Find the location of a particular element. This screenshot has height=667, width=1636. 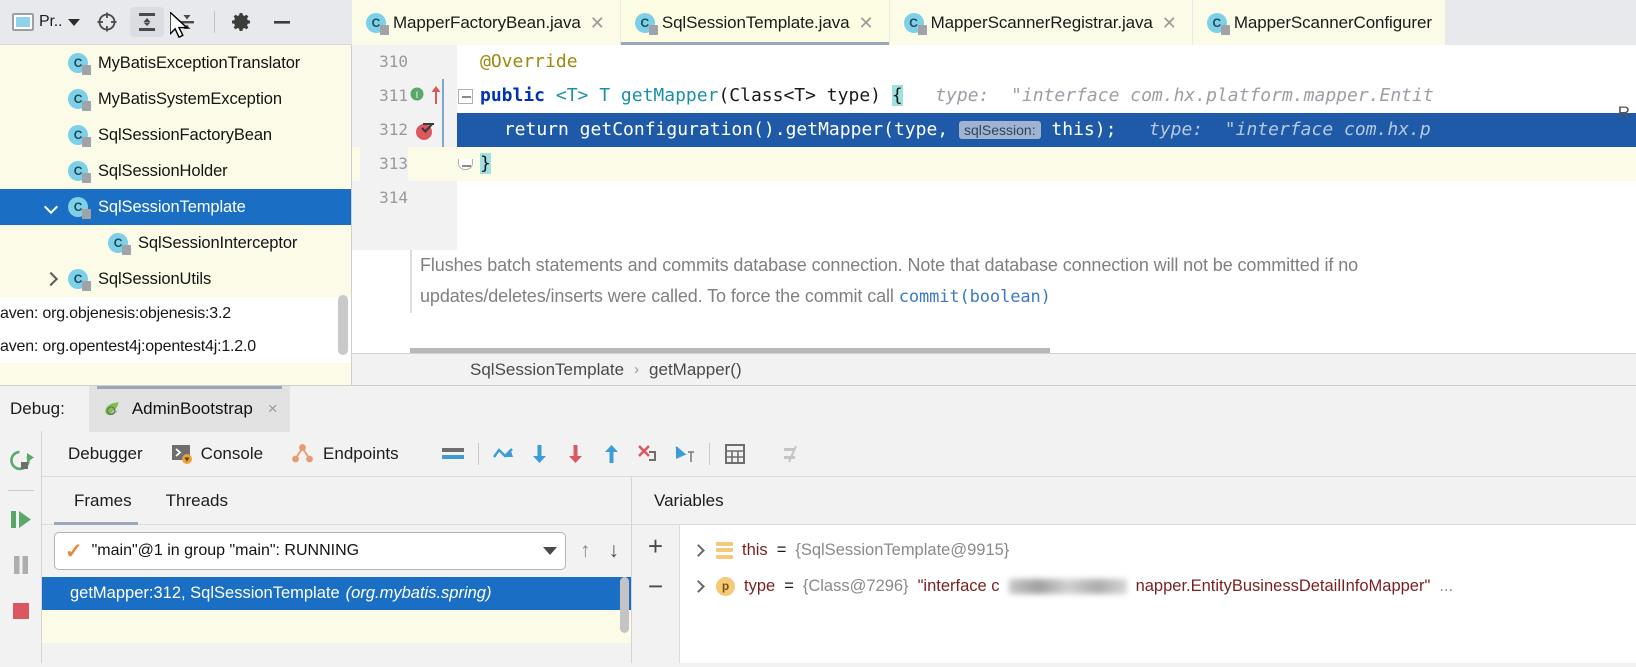

editor-tab-0: C MapperFactoryBean.java ✕ is located at coordinates (486, 22).